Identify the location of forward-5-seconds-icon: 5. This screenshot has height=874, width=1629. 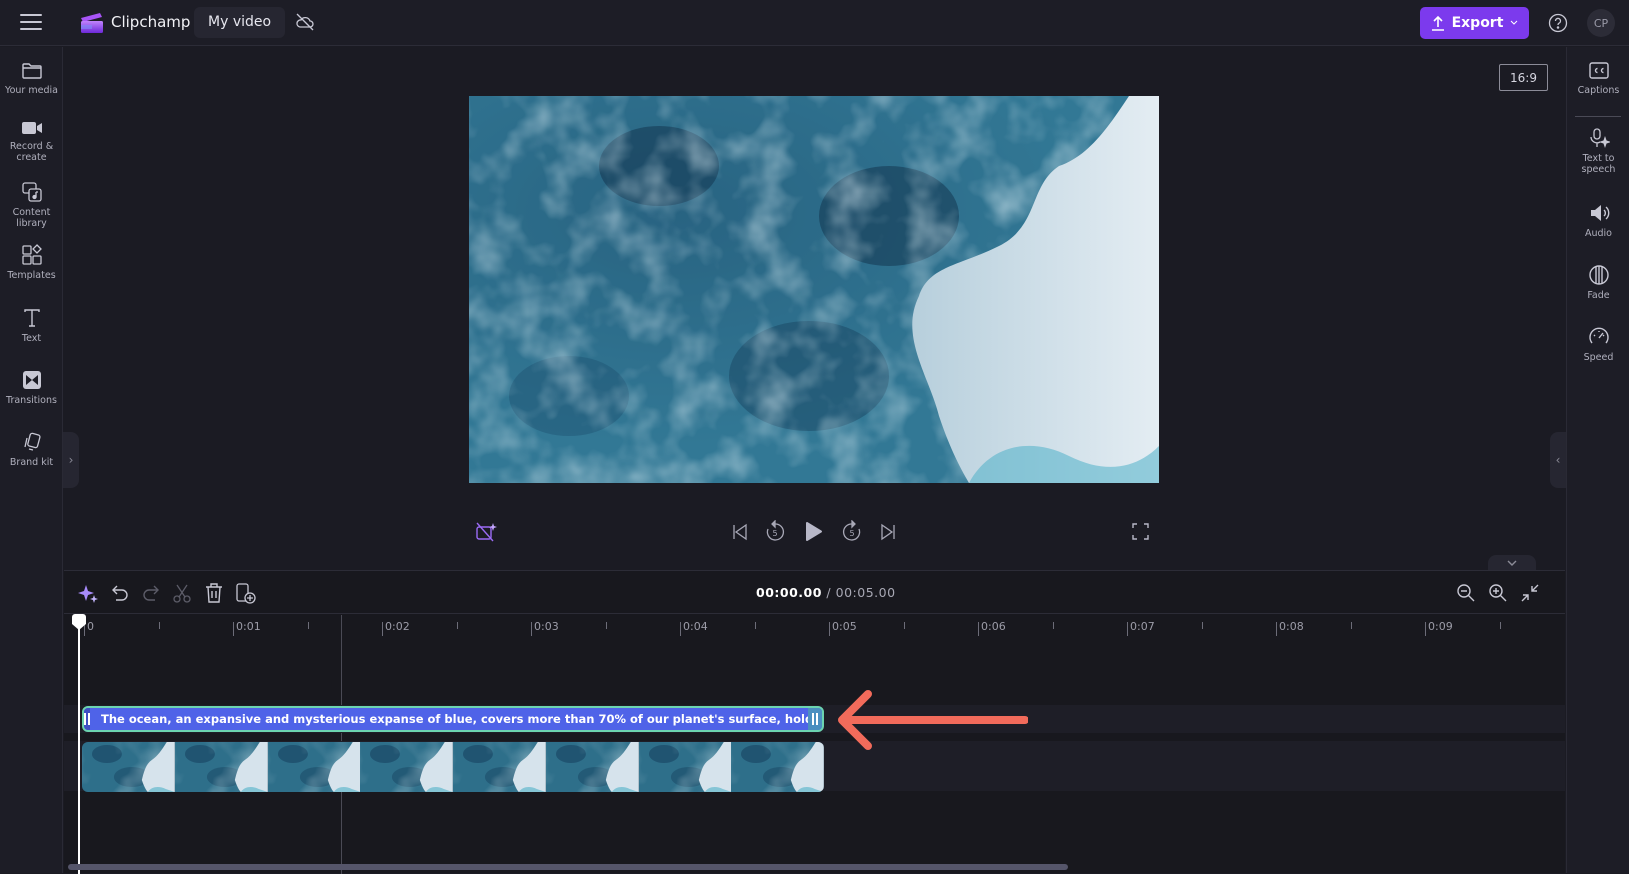
(852, 531).